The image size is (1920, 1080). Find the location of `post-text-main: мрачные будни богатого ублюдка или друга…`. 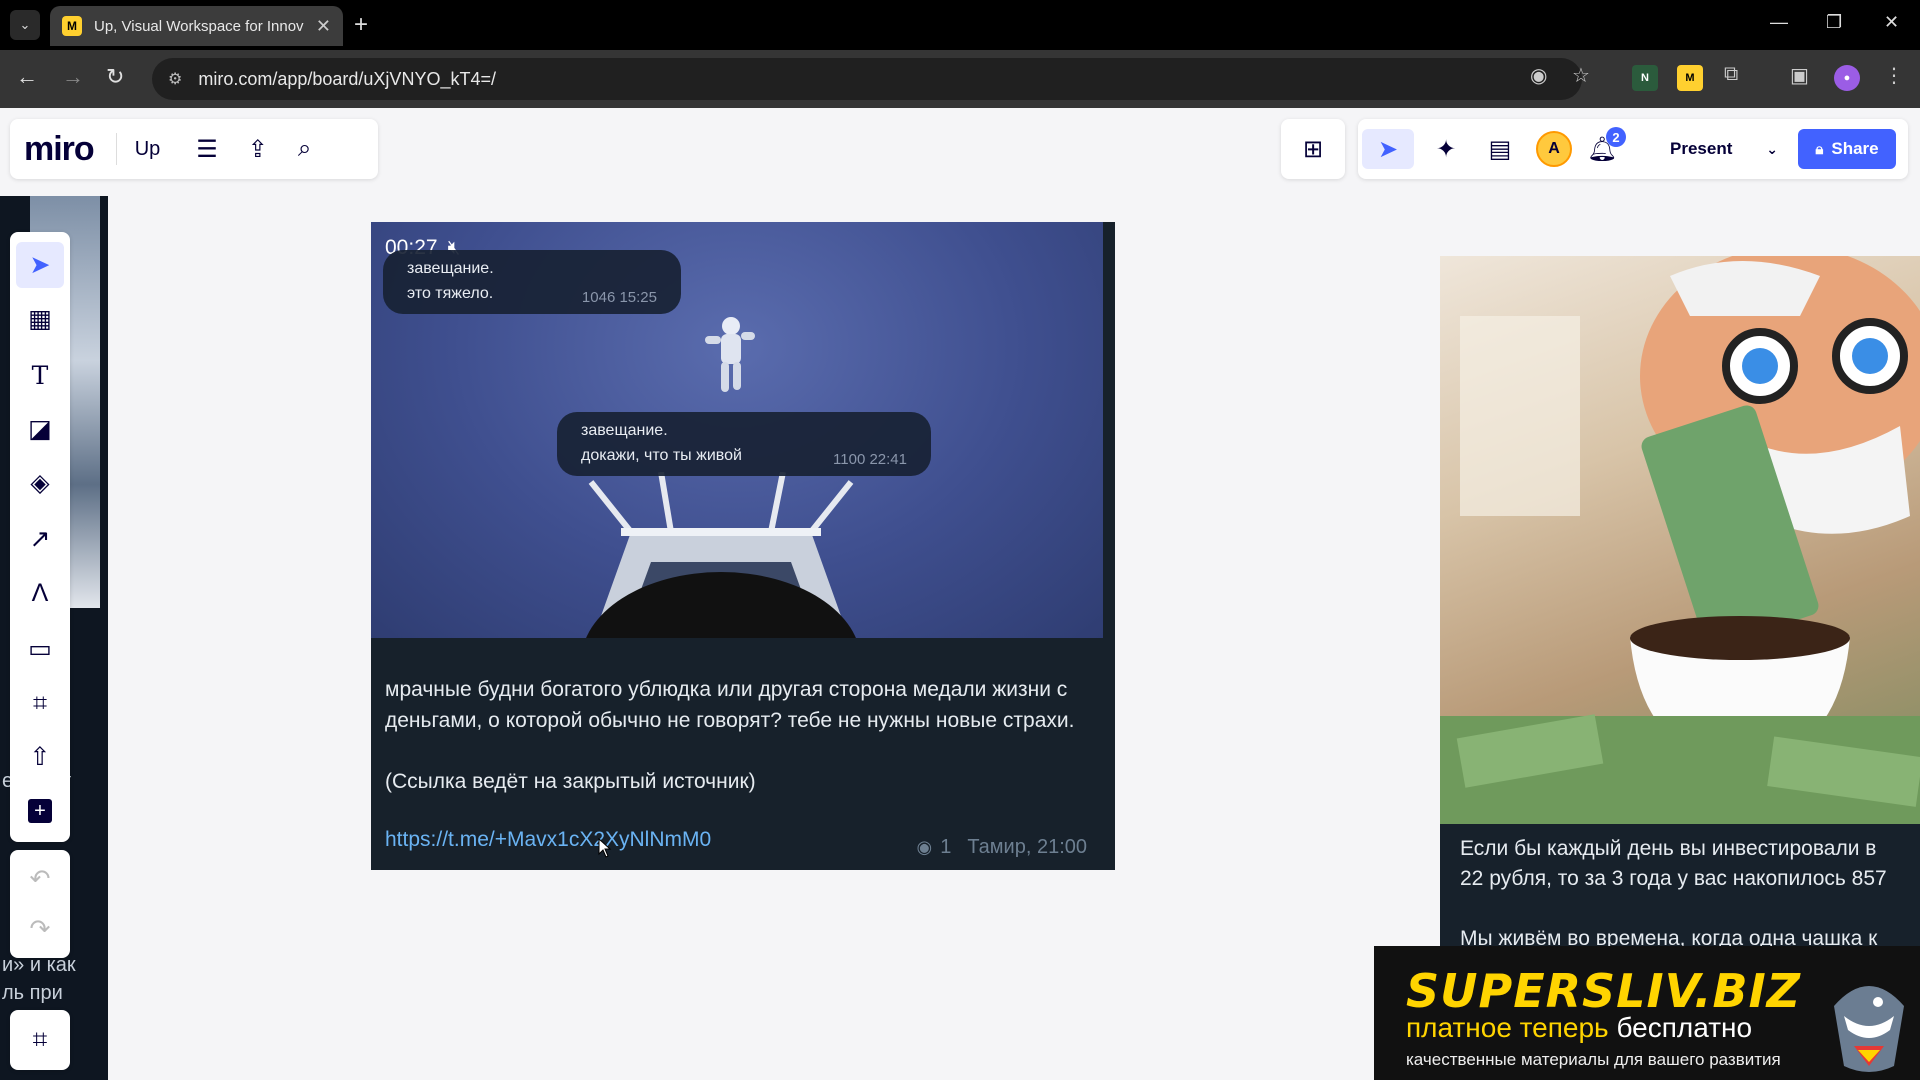

post-text-main: мрачные будни богатого ублюдка или друга… is located at coordinates (730, 705).